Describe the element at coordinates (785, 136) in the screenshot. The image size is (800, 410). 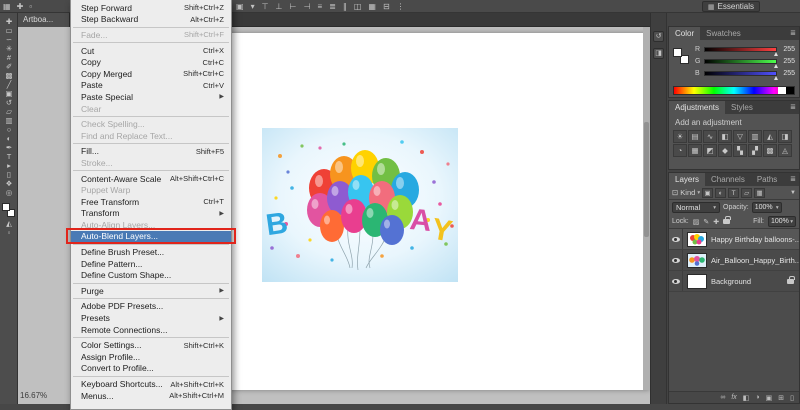
I see `black-white-icon: ◨` at that location.